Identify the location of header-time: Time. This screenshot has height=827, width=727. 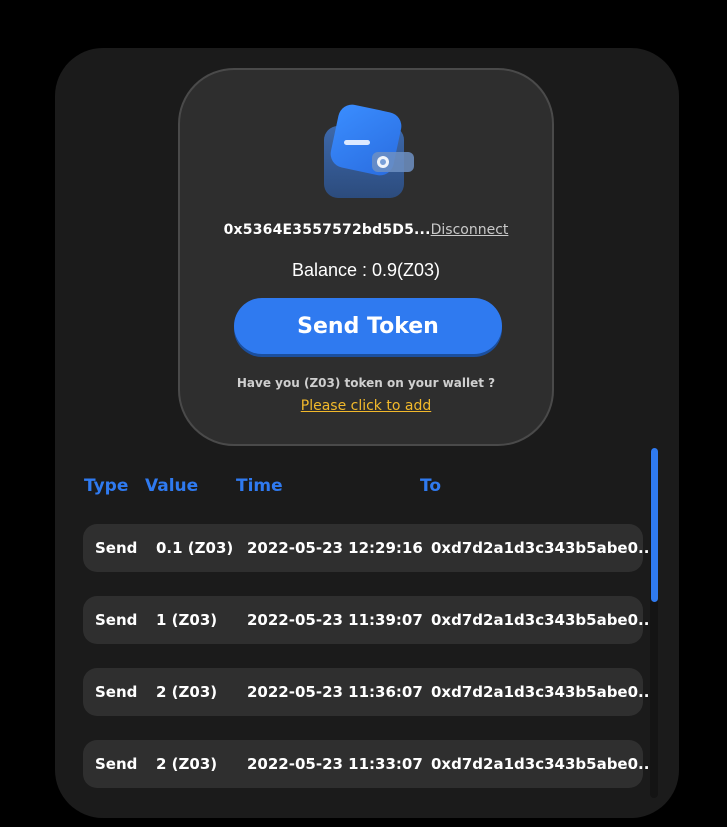
(259, 486).